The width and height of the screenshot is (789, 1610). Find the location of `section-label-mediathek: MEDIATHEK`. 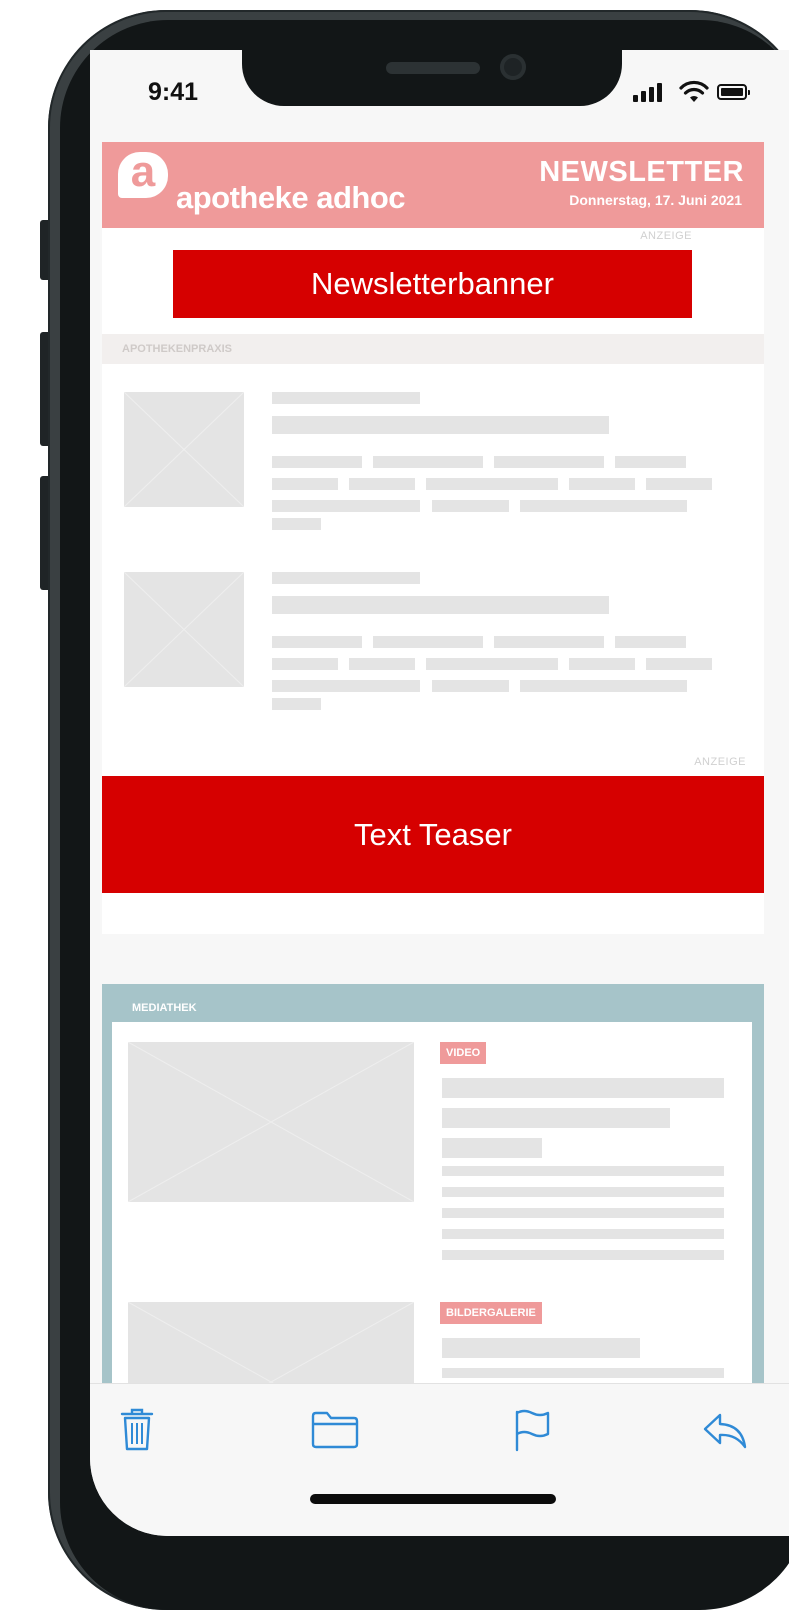

section-label-mediathek: MEDIATHEK is located at coordinates (164, 1008).